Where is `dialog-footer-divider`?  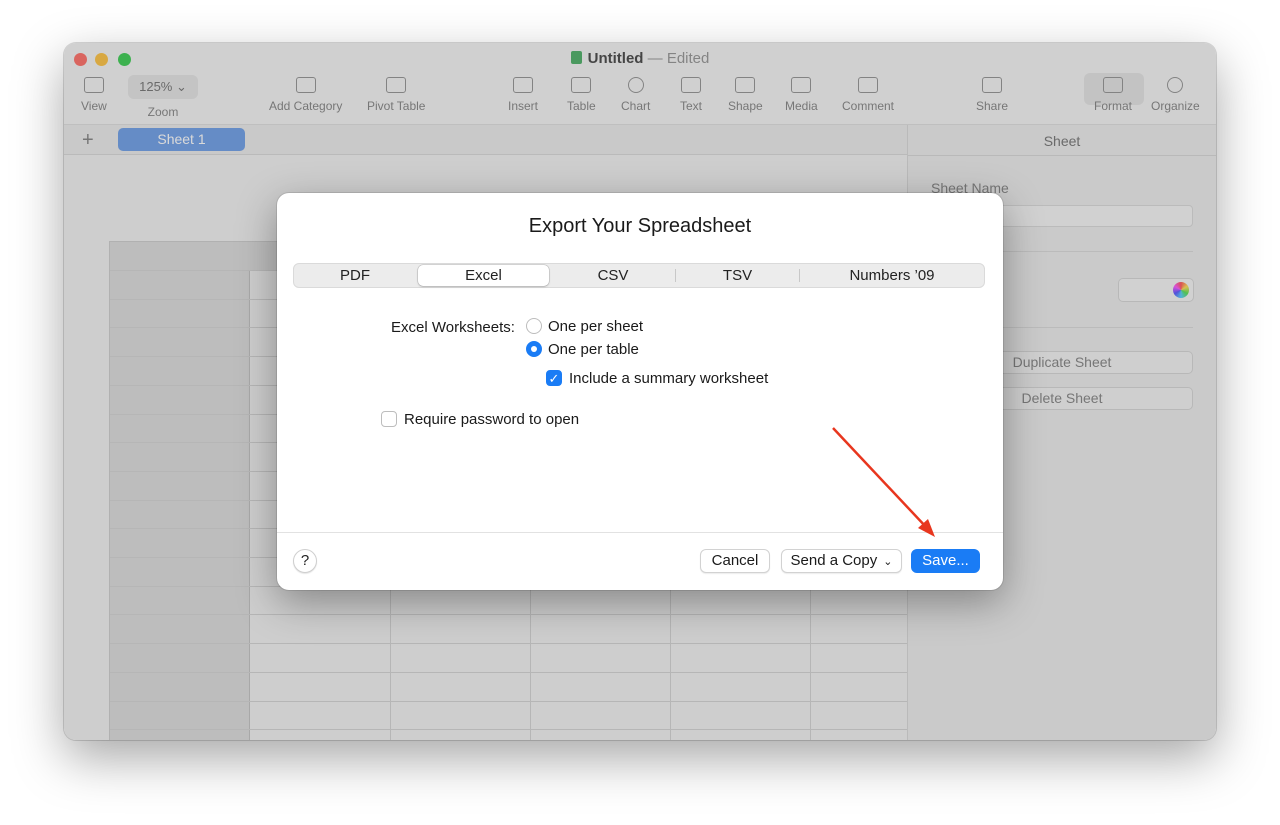 dialog-footer-divider is located at coordinates (640, 532).